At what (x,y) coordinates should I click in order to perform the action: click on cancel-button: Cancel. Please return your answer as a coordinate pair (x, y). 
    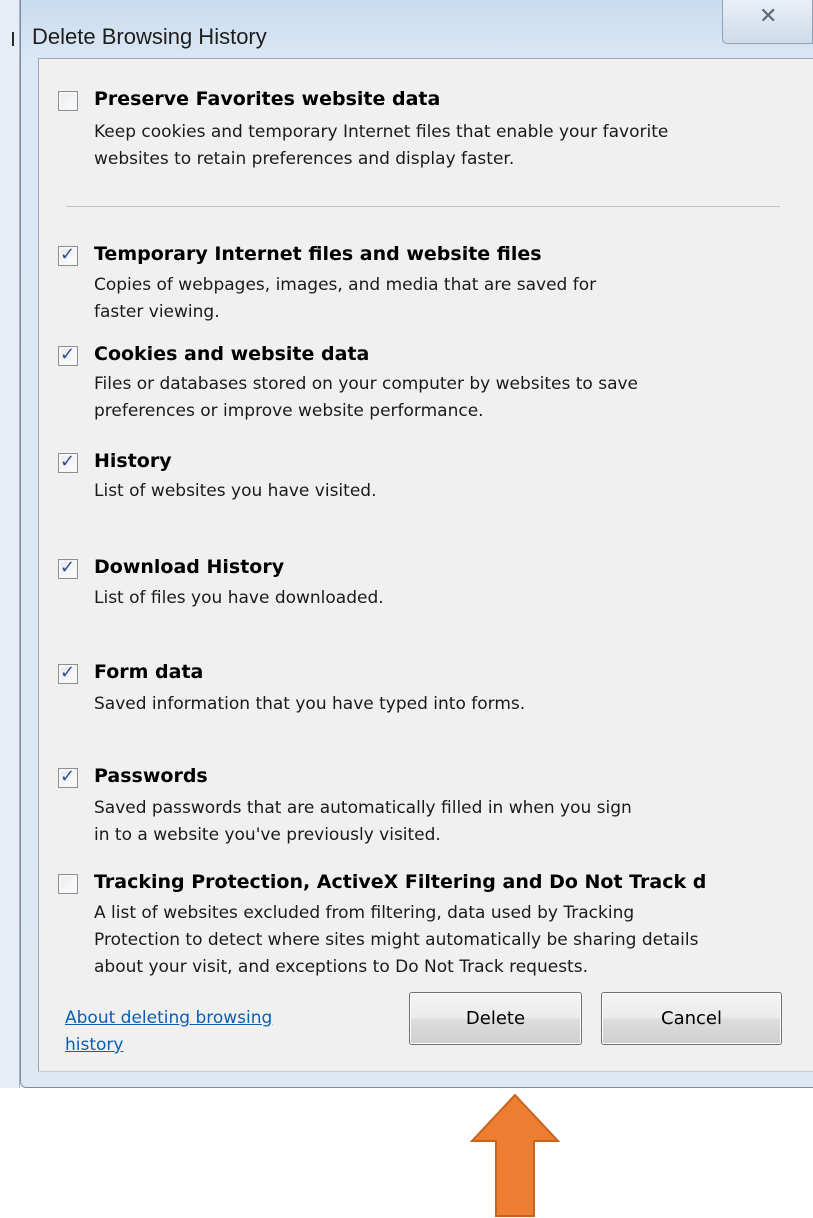
    Looking at the image, I should click on (691, 1018).